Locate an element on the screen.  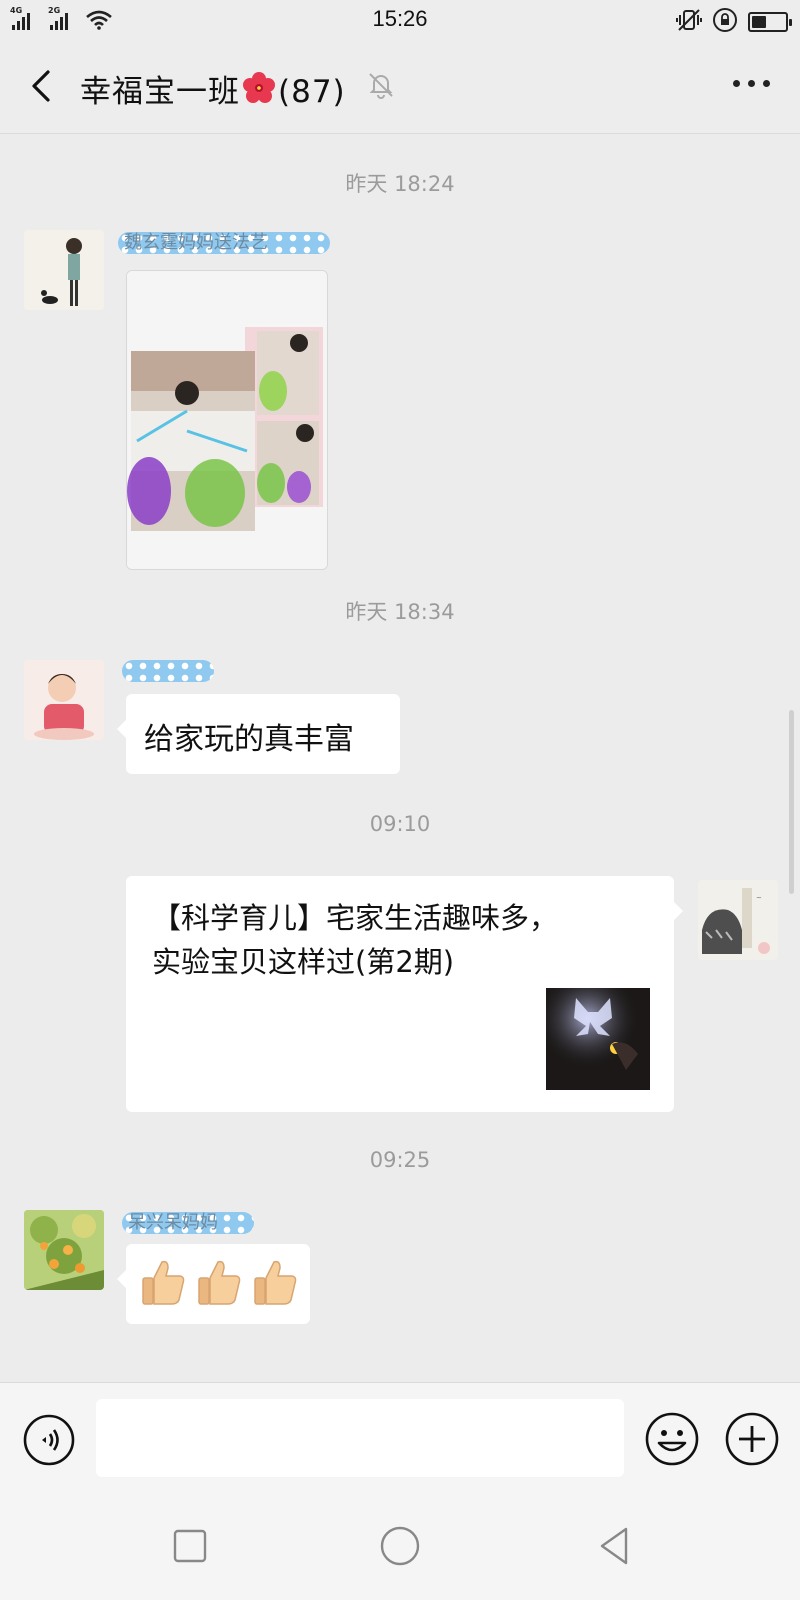
system-nav-bar is located at coordinates (400, 1546).